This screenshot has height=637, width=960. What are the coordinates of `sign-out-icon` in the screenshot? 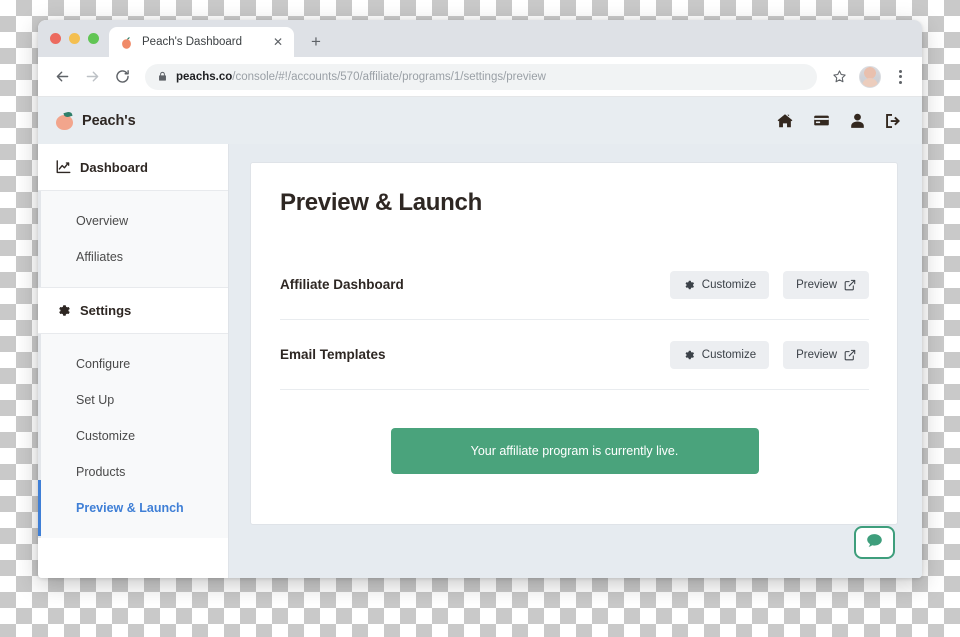 It's located at (893, 121).